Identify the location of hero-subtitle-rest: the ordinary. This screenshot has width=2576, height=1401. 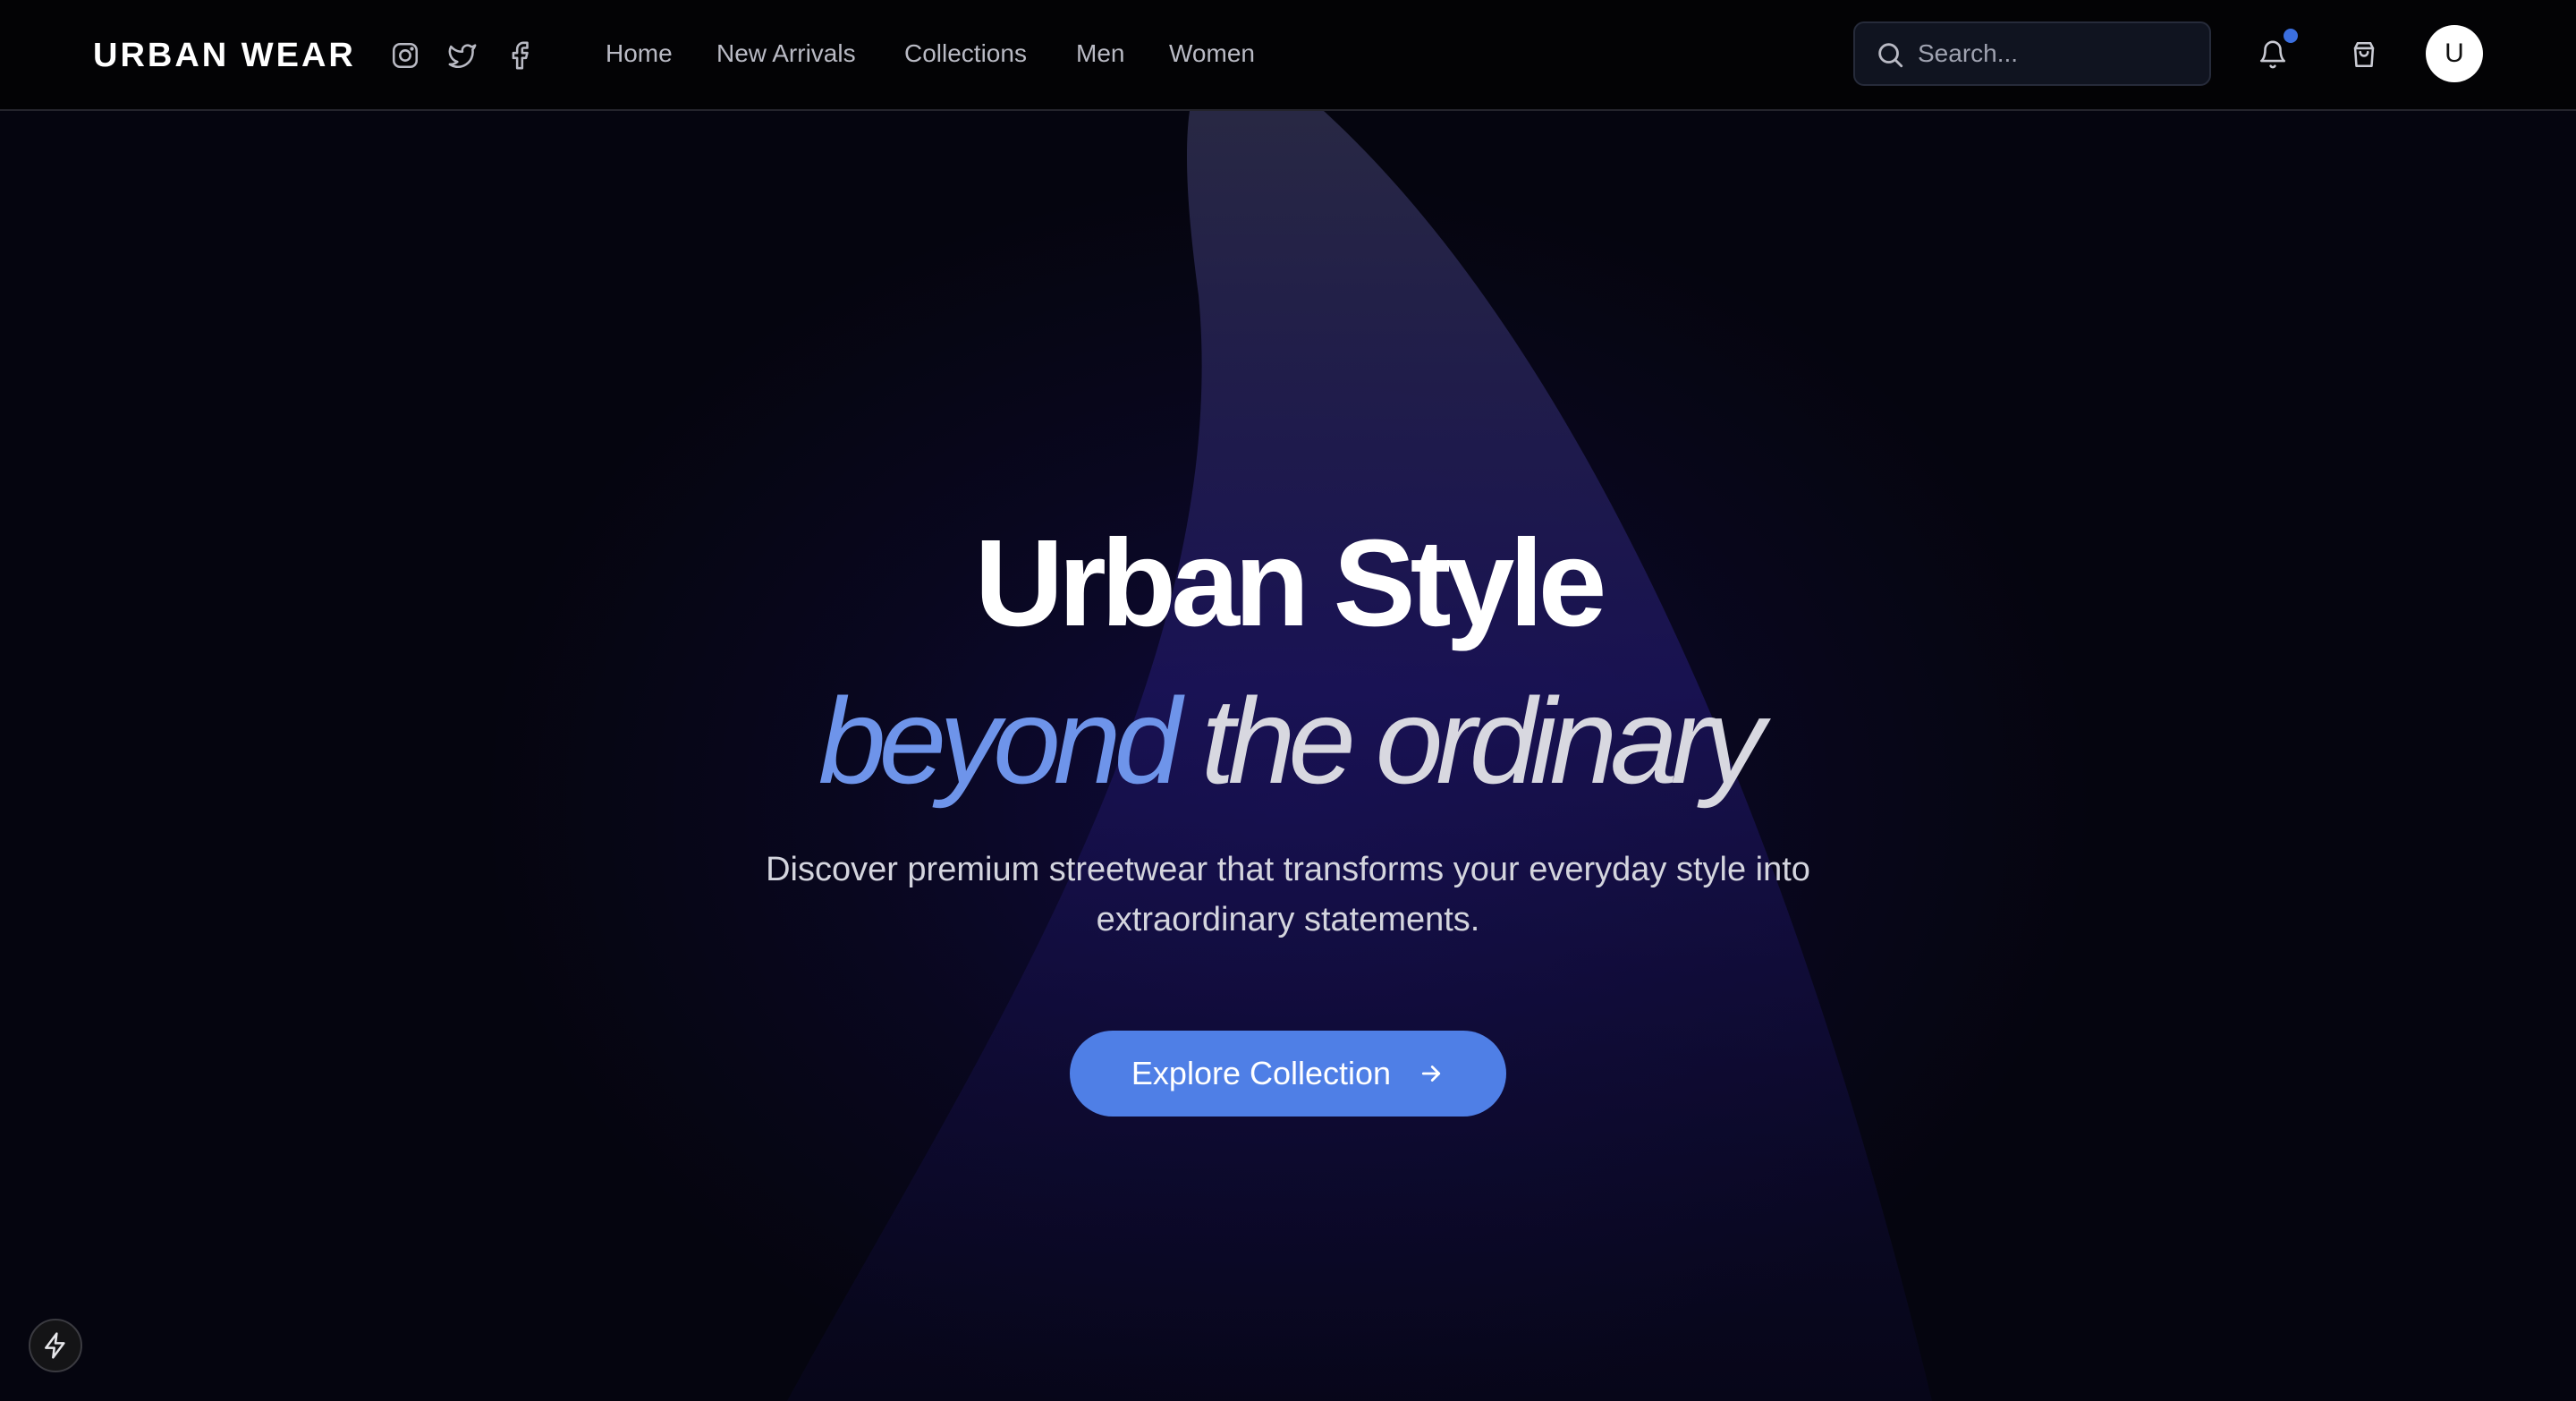
(1482, 741).